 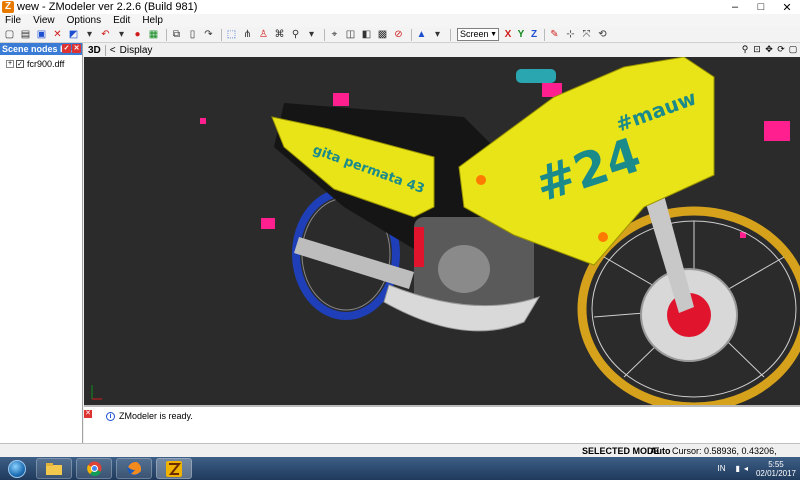 What do you see at coordinates (156, 416) in the screenshot?
I see `log-message: ZModeler is ready.` at bounding box center [156, 416].